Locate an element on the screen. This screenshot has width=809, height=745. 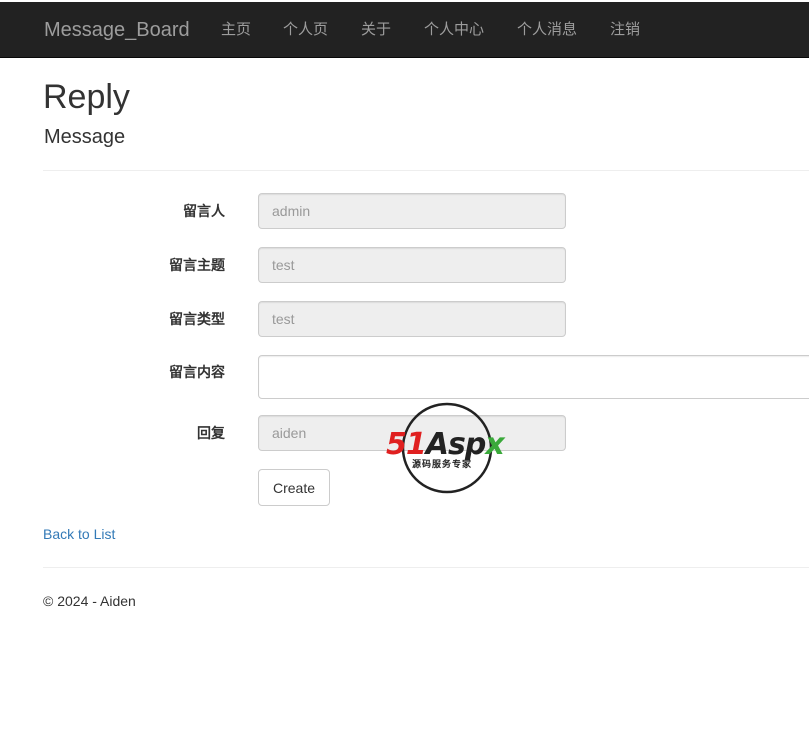
footer-copyright: © 2024 - Aiden is located at coordinates (89, 601).